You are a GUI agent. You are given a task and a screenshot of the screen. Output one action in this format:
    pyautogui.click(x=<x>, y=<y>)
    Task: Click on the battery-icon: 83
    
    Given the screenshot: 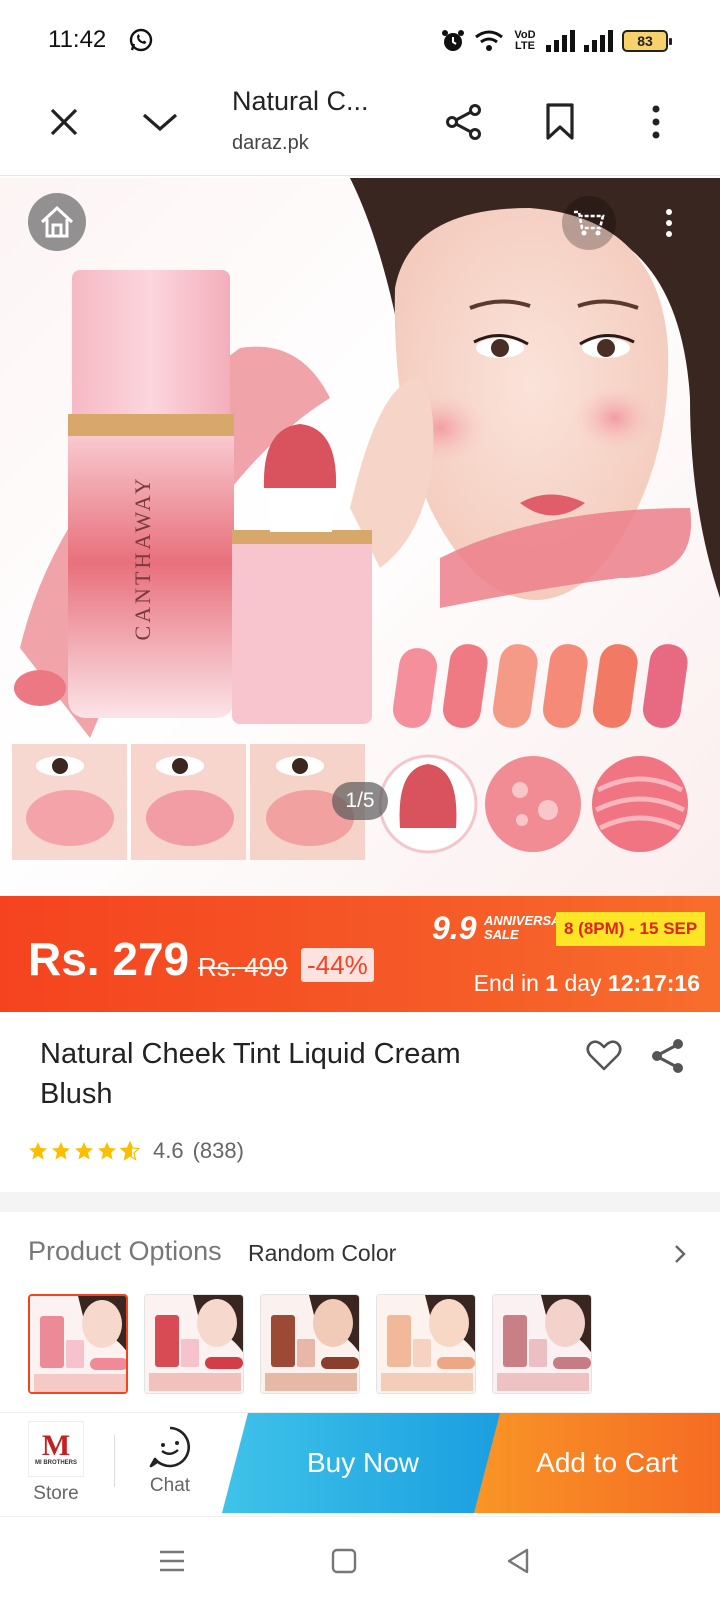 What is the action you would take?
    pyautogui.click(x=647, y=41)
    